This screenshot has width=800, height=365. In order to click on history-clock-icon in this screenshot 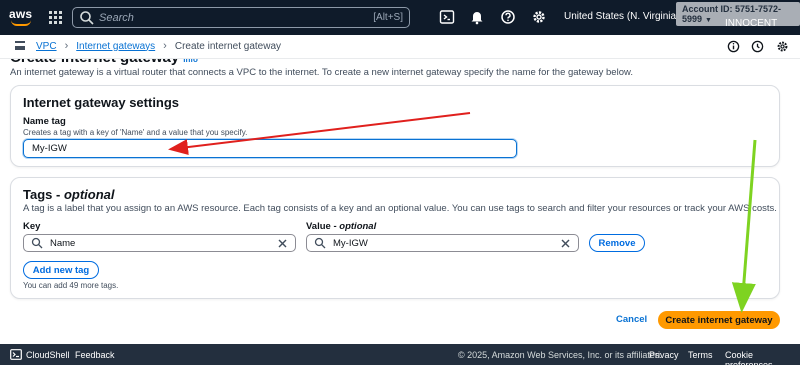, I will do `click(757, 46)`.